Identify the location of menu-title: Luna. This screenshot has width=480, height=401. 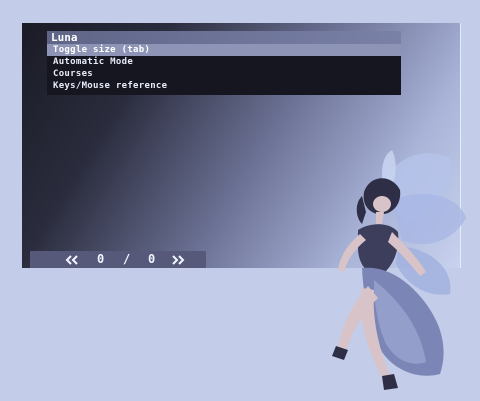
(224, 37).